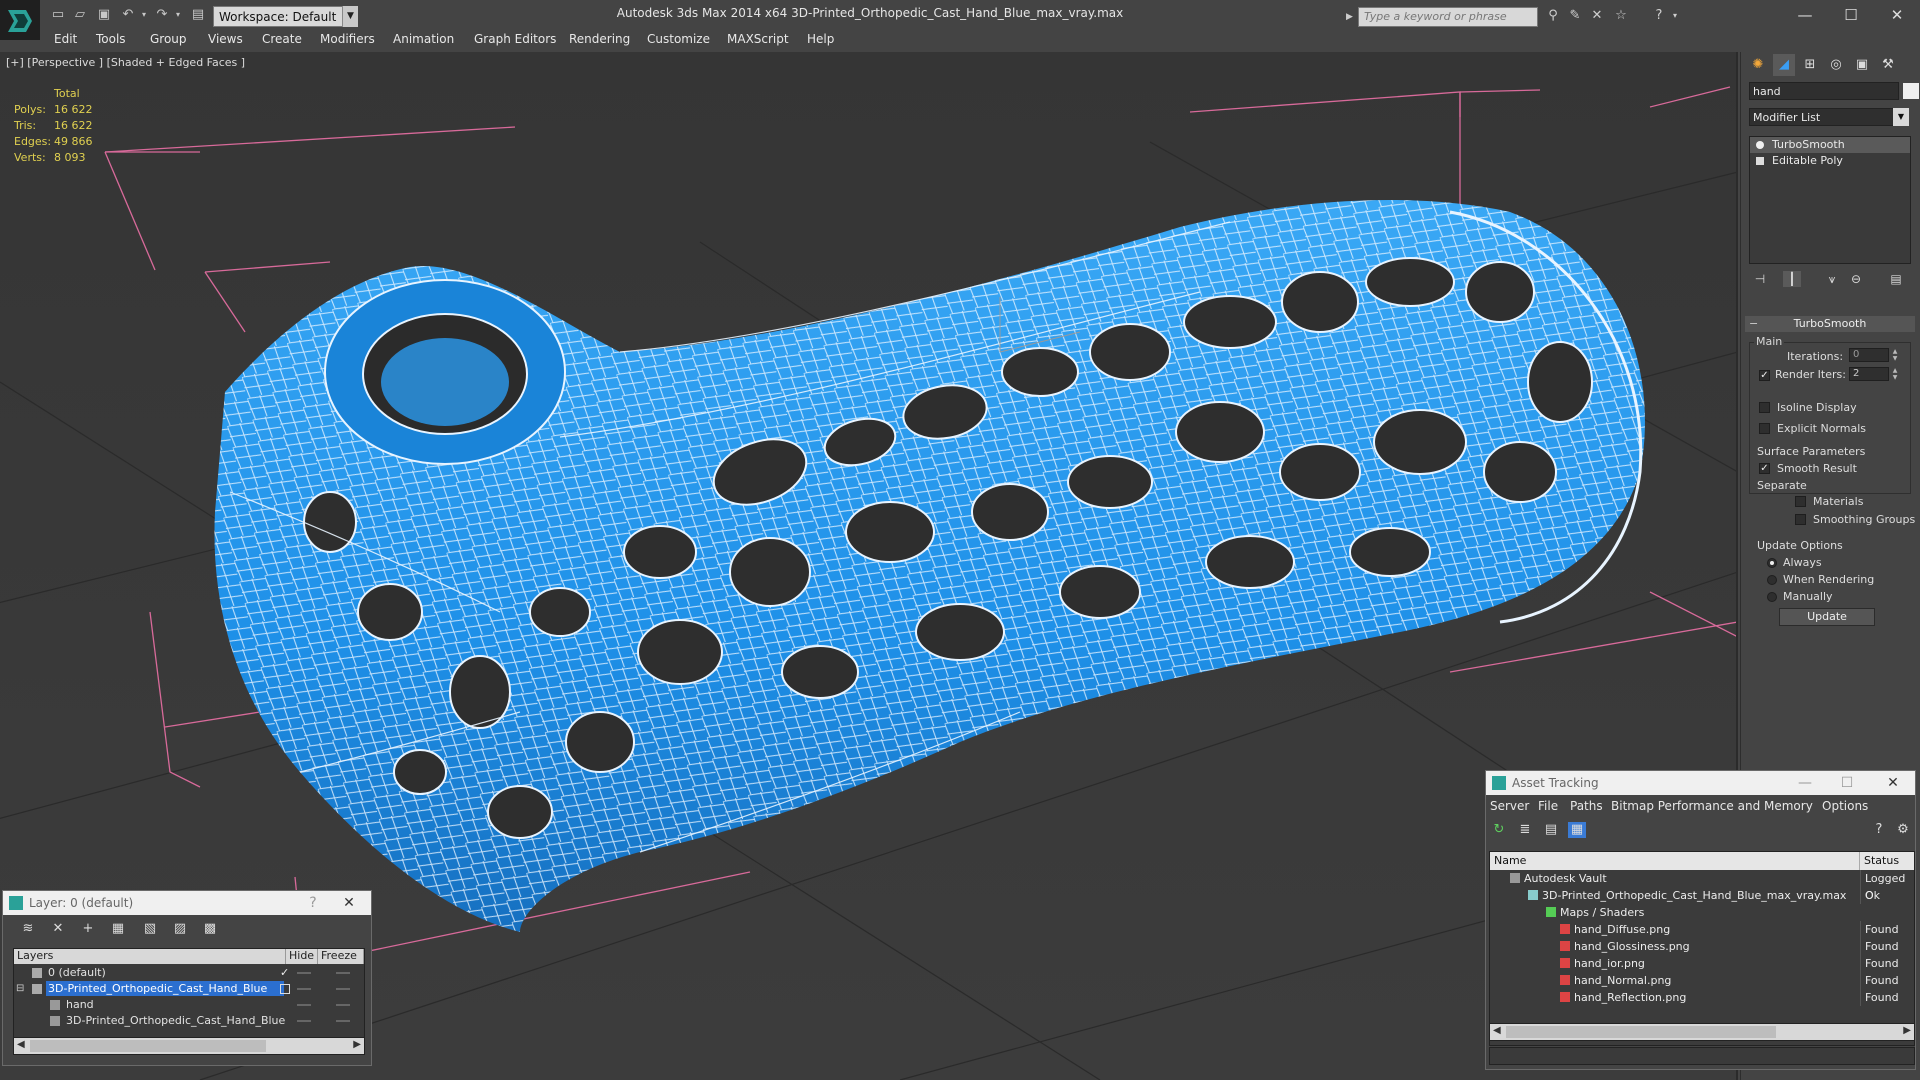 The width and height of the screenshot is (1920, 1080). Describe the element at coordinates (1792, 279) in the screenshot. I see `show-end-result-icon: ┃` at that location.